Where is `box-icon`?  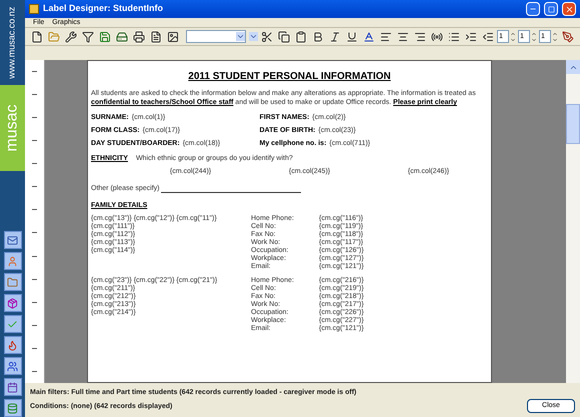 box-icon is located at coordinates (12, 303).